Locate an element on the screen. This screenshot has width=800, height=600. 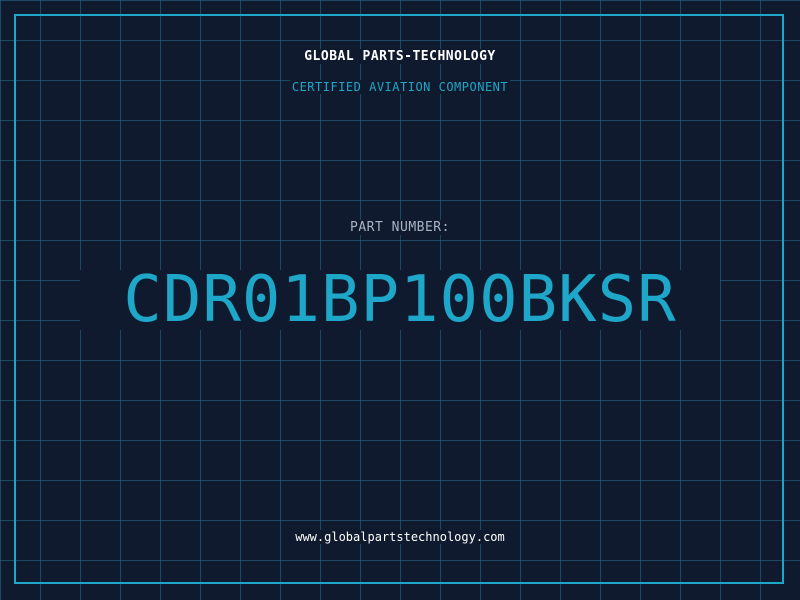
certification-subtitle-text: CERTIFIED AVIATION COMPONENT is located at coordinates (400, 87).